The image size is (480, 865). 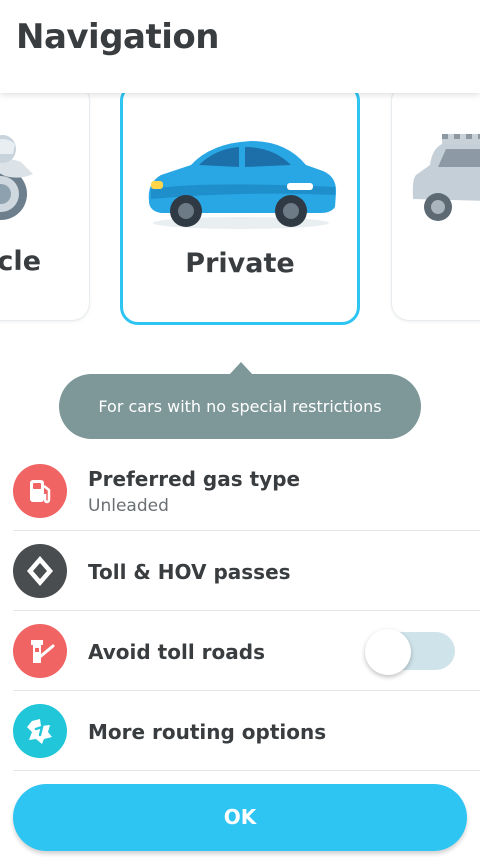 What do you see at coordinates (240, 406) in the screenshot?
I see `vehicle-description-tooltip: For cars with no special restrictions` at bounding box center [240, 406].